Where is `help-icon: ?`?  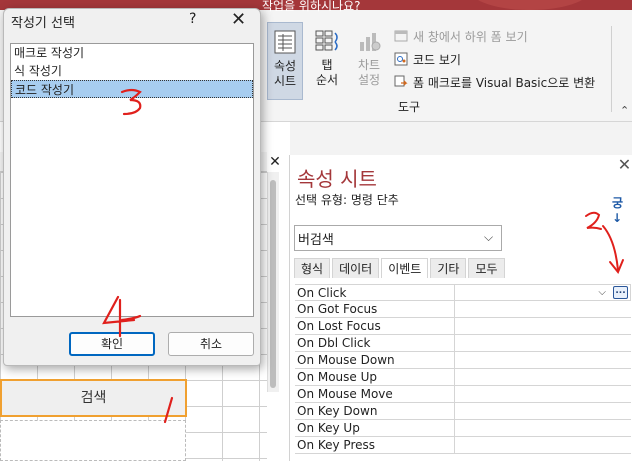
help-icon: ? is located at coordinates (192, 19).